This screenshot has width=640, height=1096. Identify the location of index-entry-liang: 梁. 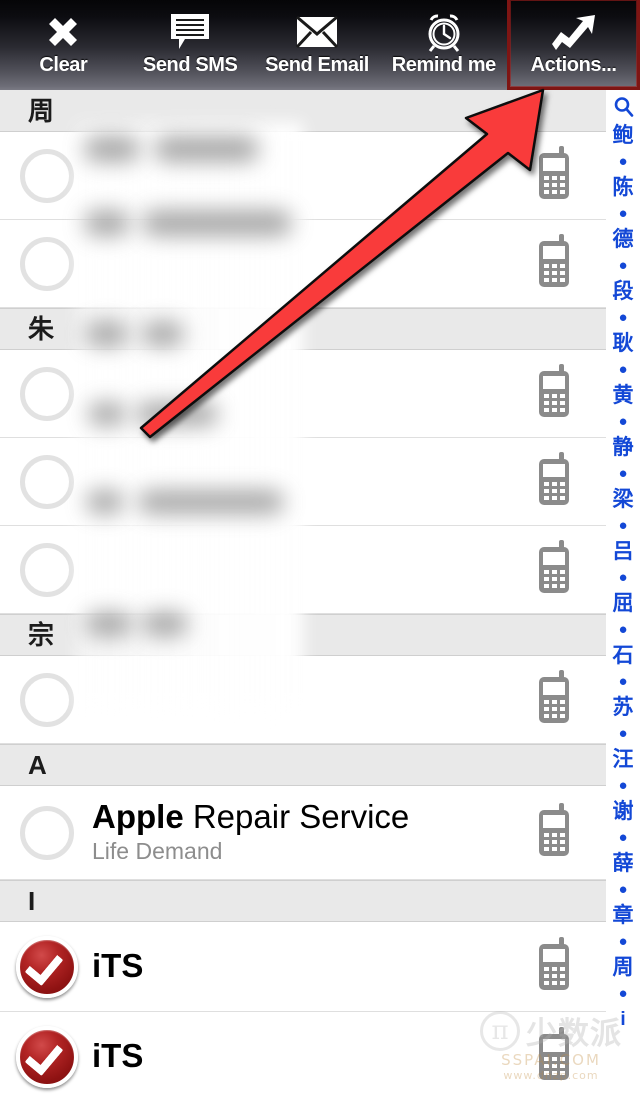
(623, 499).